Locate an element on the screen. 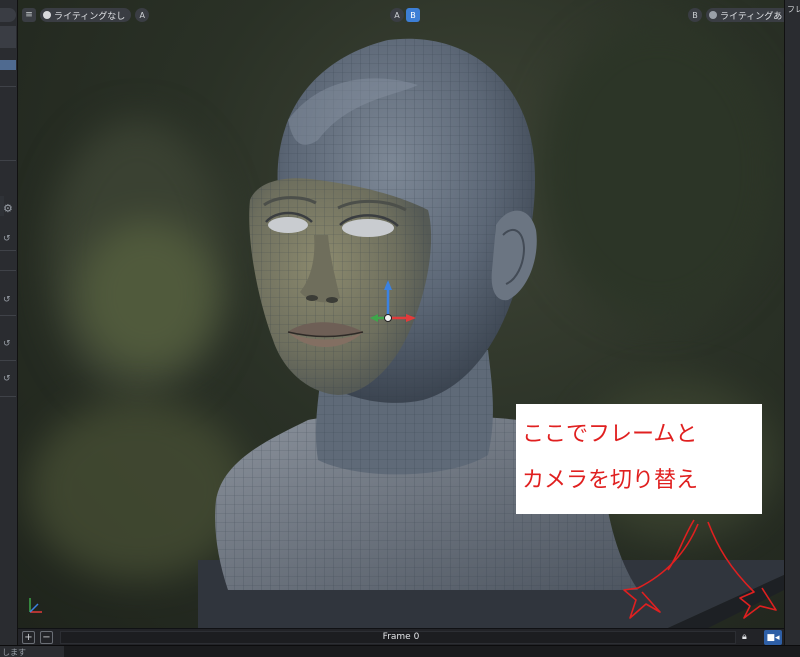  annotation-line-2: カメラを切り替え is located at coordinates (610, 480).